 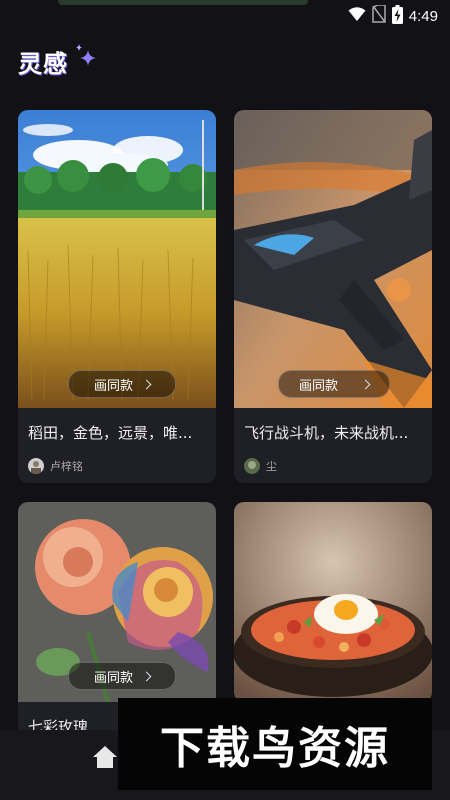 I want to click on card-author: 卢梓铭, so click(x=55, y=466).